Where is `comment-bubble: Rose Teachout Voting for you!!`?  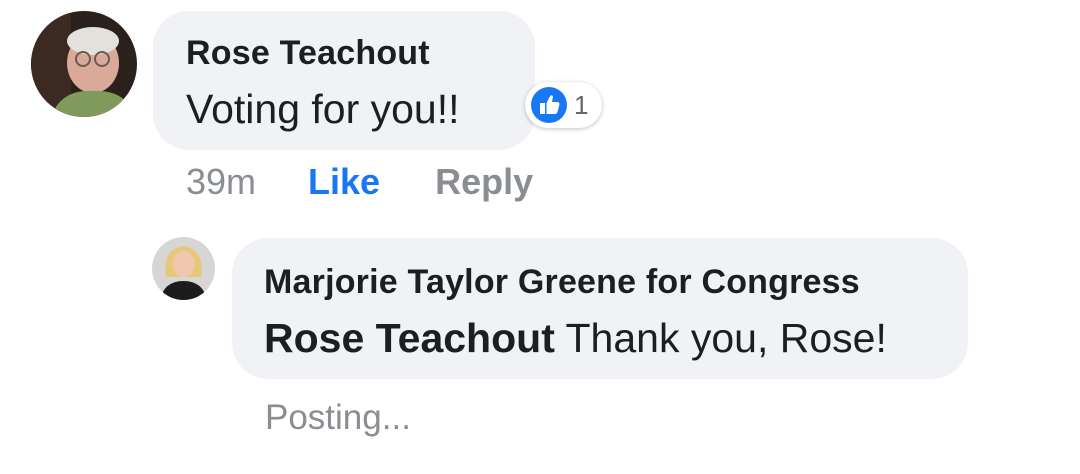
comment-bubble: Rose Teachout Voting for you!! is located at coordinates (344, 80).